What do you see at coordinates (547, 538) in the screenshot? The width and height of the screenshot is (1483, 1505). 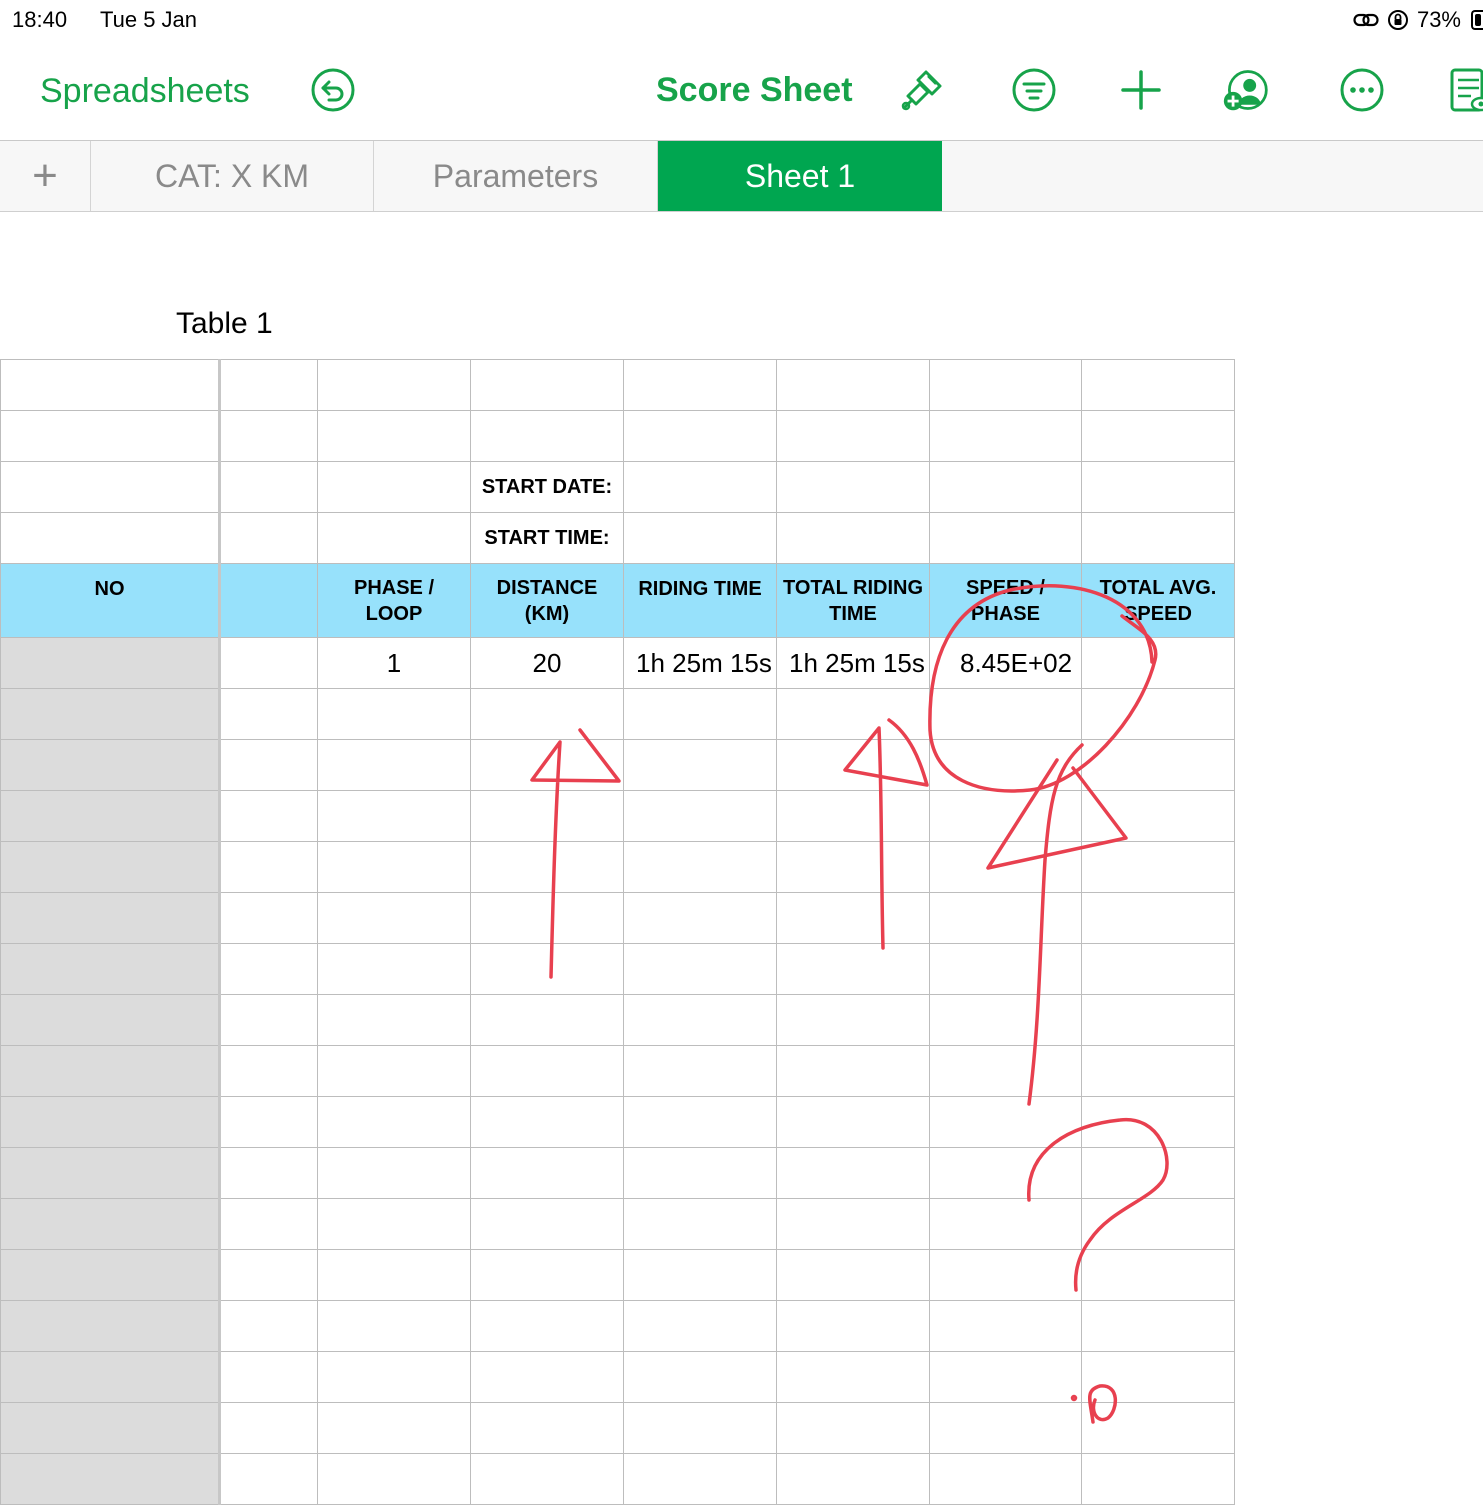 I see `start-time-label: START TIME:` at bounding box center [547, 538].